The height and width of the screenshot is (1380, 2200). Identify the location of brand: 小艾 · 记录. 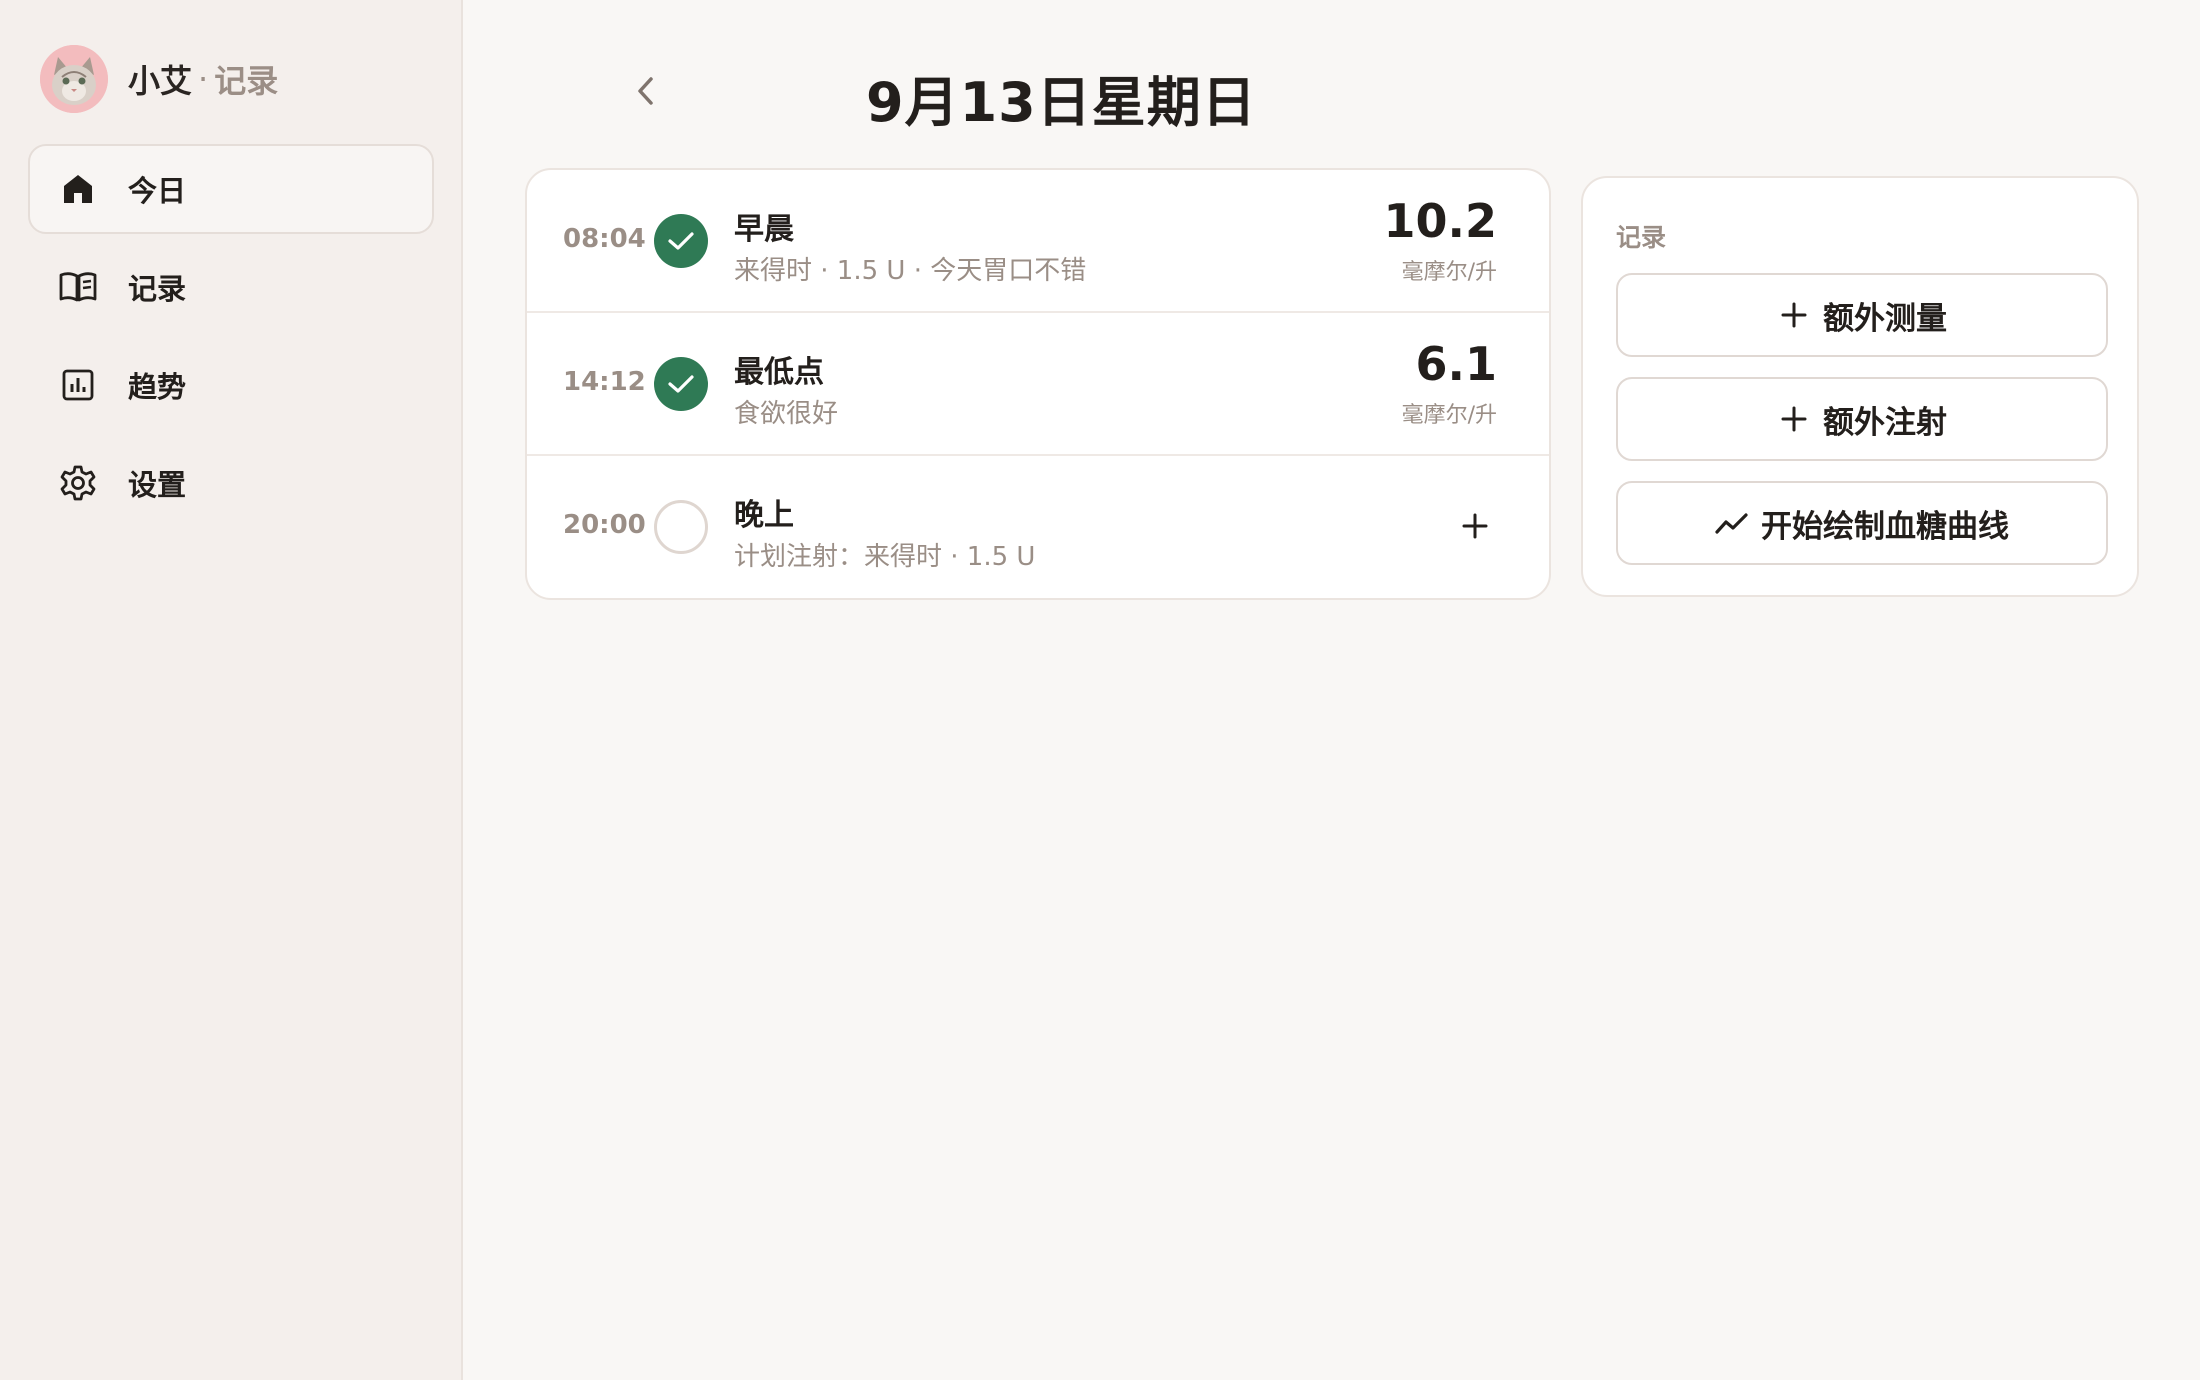
(159, 79).